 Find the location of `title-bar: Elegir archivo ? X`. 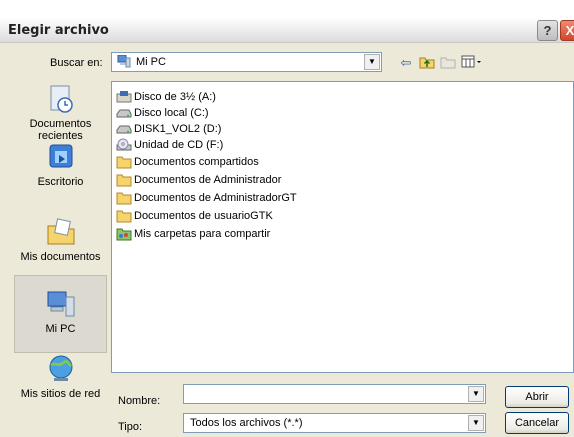

title-bar: Elegir archivo ? X is located at coordinates (287, 31).